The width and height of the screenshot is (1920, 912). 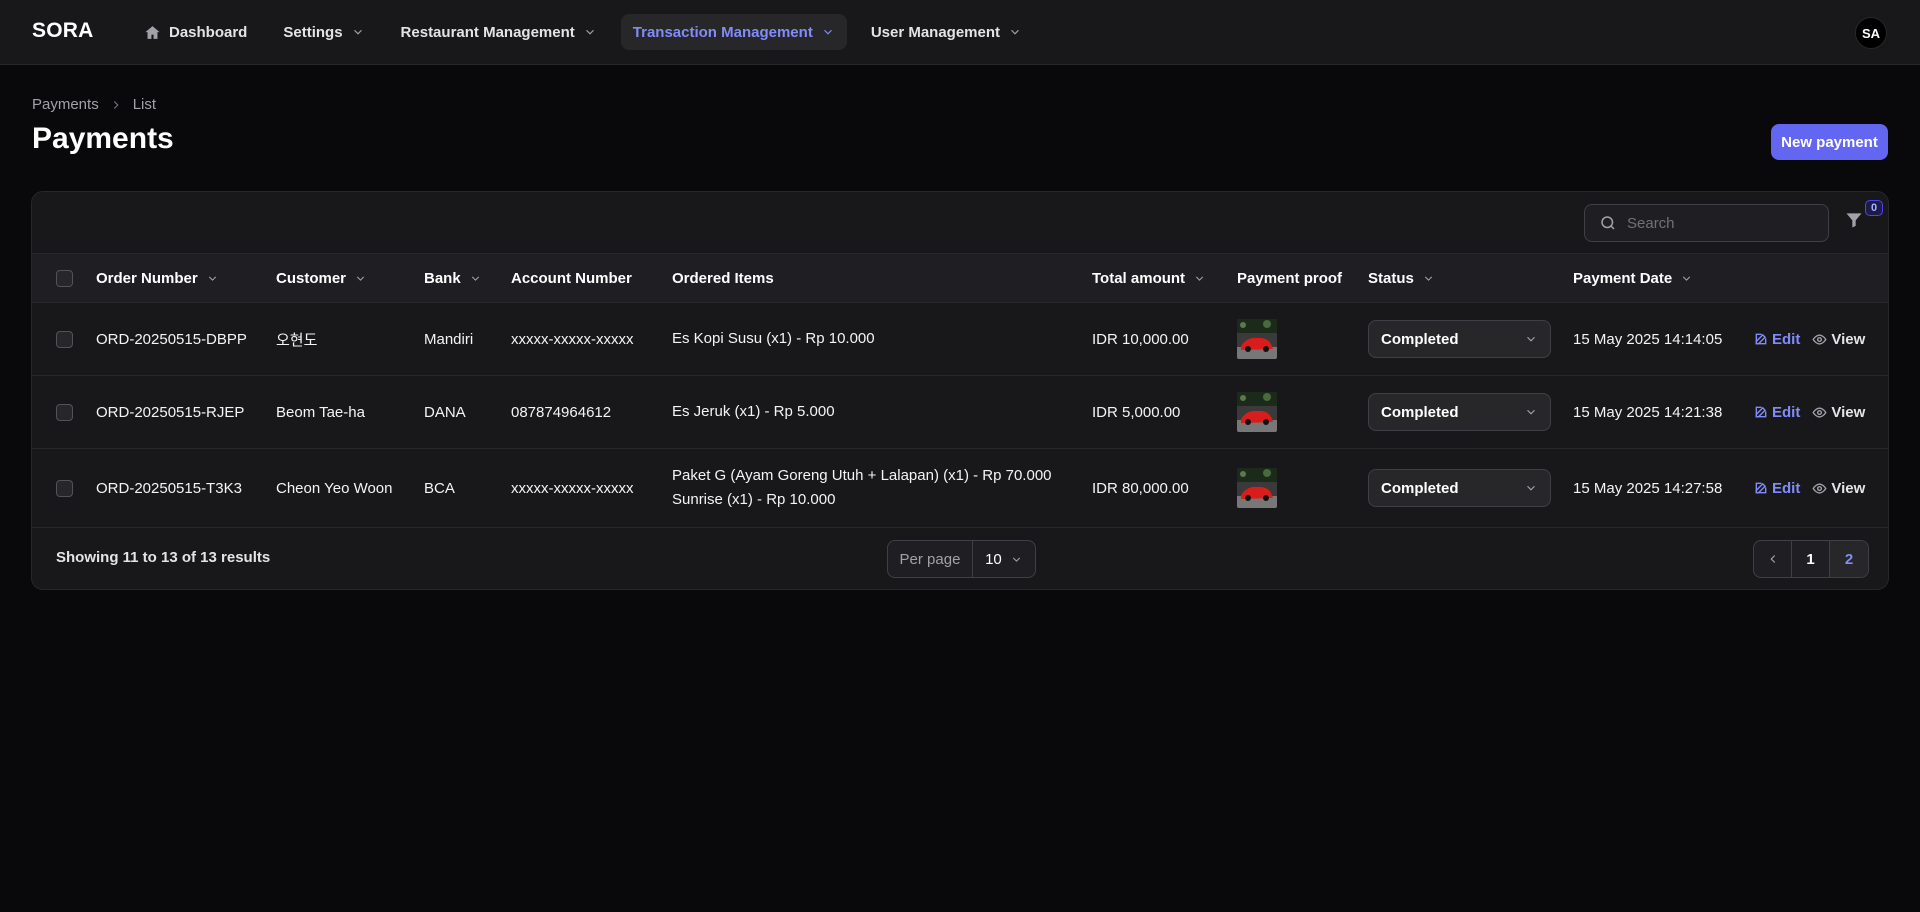 I want to click on bank-cell: DANA, so click(x=445, y=412).